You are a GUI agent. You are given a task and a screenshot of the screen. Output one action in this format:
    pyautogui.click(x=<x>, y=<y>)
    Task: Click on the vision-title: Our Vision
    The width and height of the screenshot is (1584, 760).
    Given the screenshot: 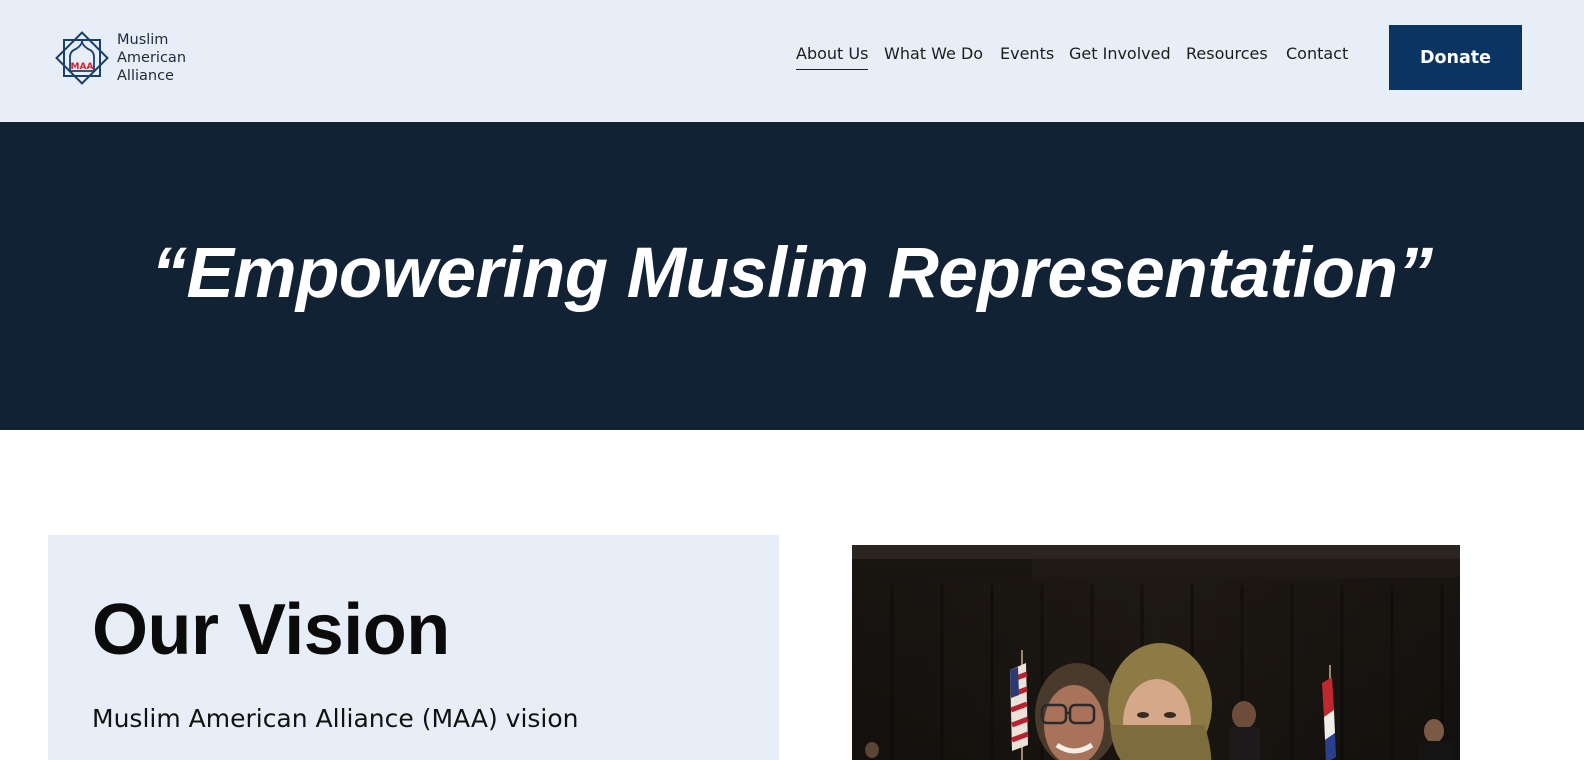 What is the action you would take?
    pyautogui.click(x=271, y=630)
    